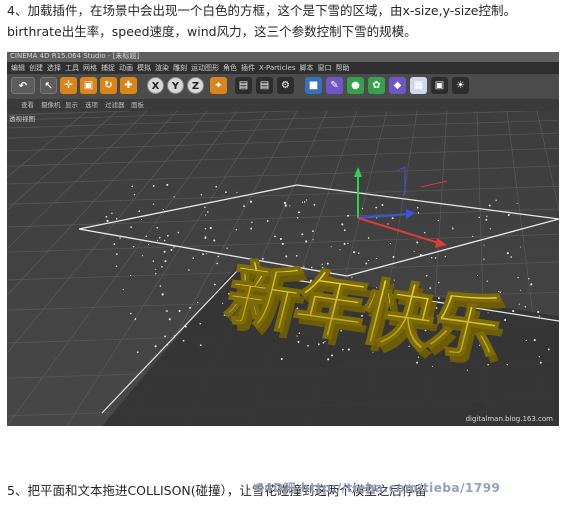 The image size is (562, 508). Describe the element at coordinates (91, 105) in the screenshot. I see `viewport-menu-item-3: 选项` at that location.